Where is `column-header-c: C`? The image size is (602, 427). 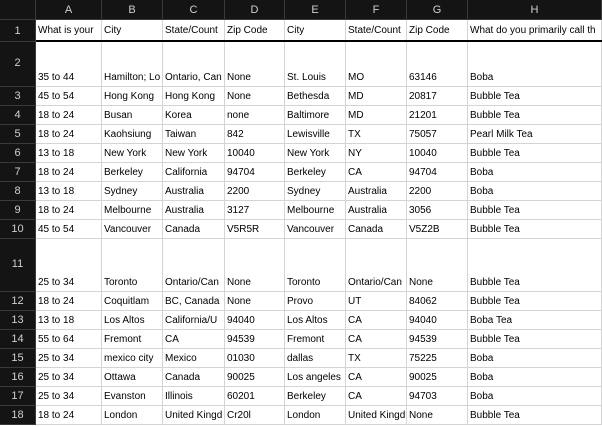 column-header-c: C is located at coordinates (194, 10).